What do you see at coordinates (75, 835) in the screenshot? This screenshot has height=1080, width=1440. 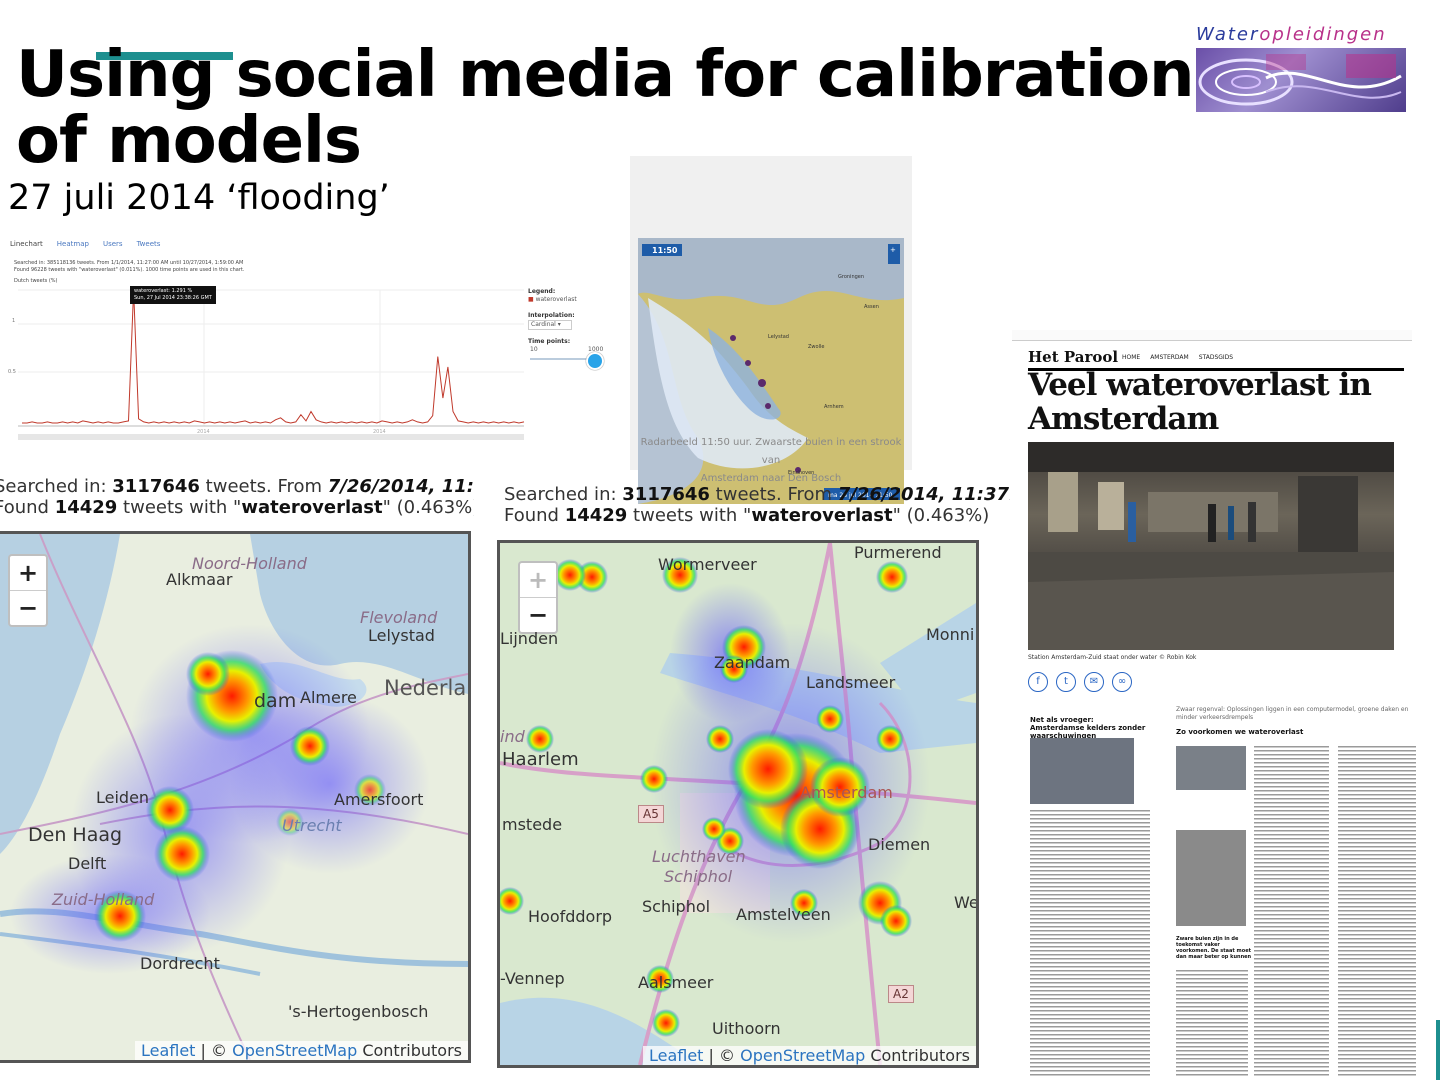 I see `label-den-haag: Den Haag` at bounding box center [75, 835].